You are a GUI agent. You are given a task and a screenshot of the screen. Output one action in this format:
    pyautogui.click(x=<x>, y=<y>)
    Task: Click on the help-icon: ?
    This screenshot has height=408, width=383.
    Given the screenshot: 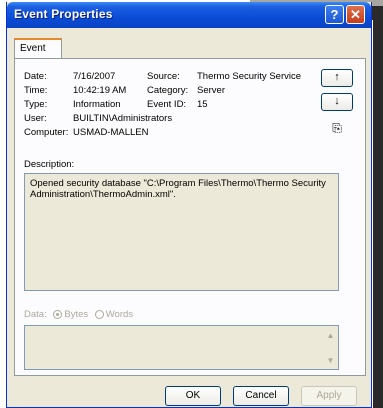 What is the action you would take?
    pyautogui.click(x=334, y=14)
    